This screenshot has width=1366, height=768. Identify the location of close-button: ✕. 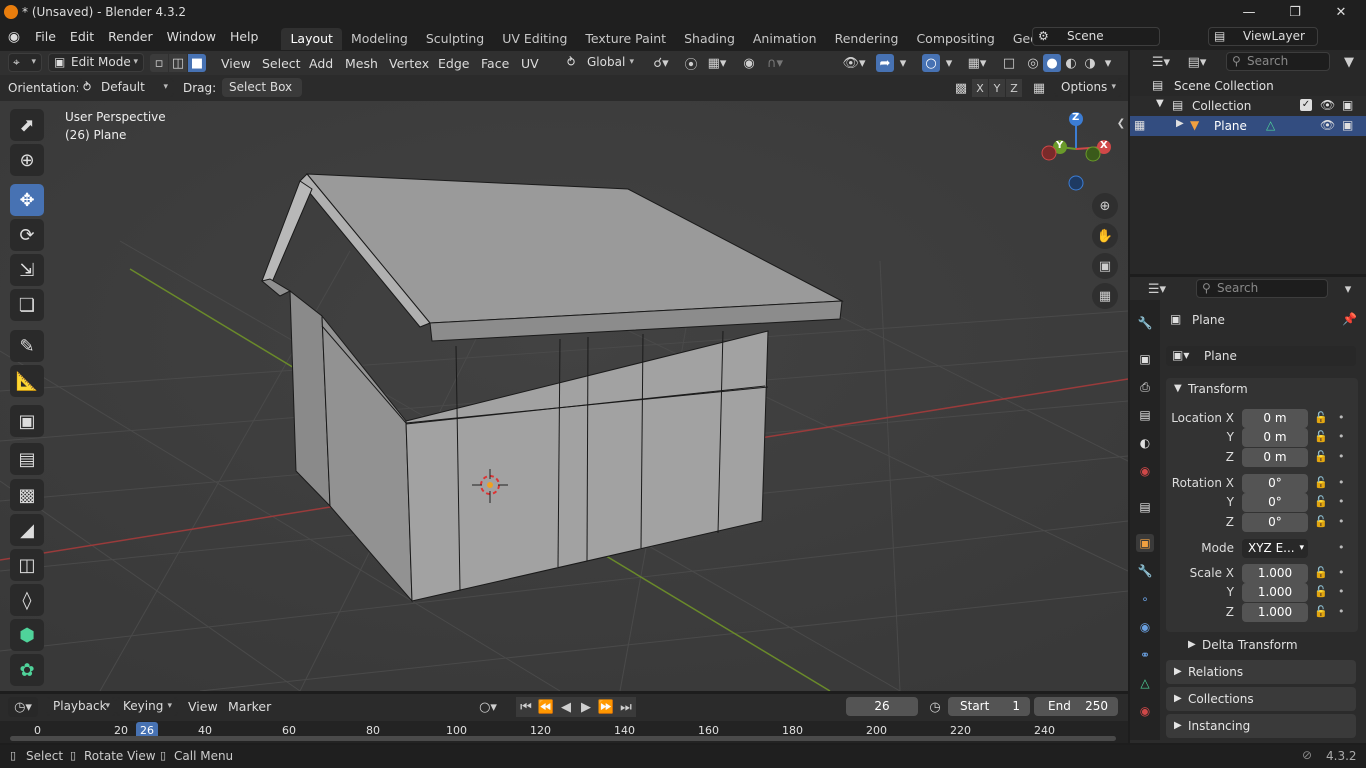
(1341, 12).